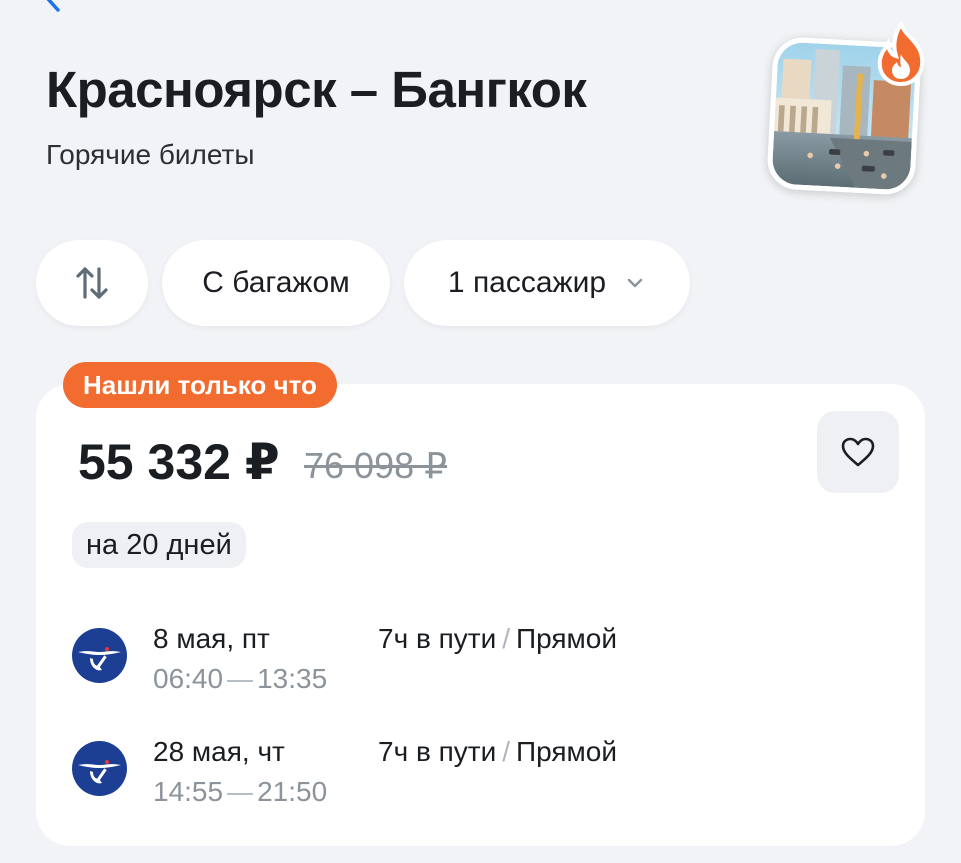 The width and height of the screenshot is (961, 863). What do you see at coordinates (188, 678) in the screenshot?
I see `departure-time: 06:40` at bounding box center [188, 678].